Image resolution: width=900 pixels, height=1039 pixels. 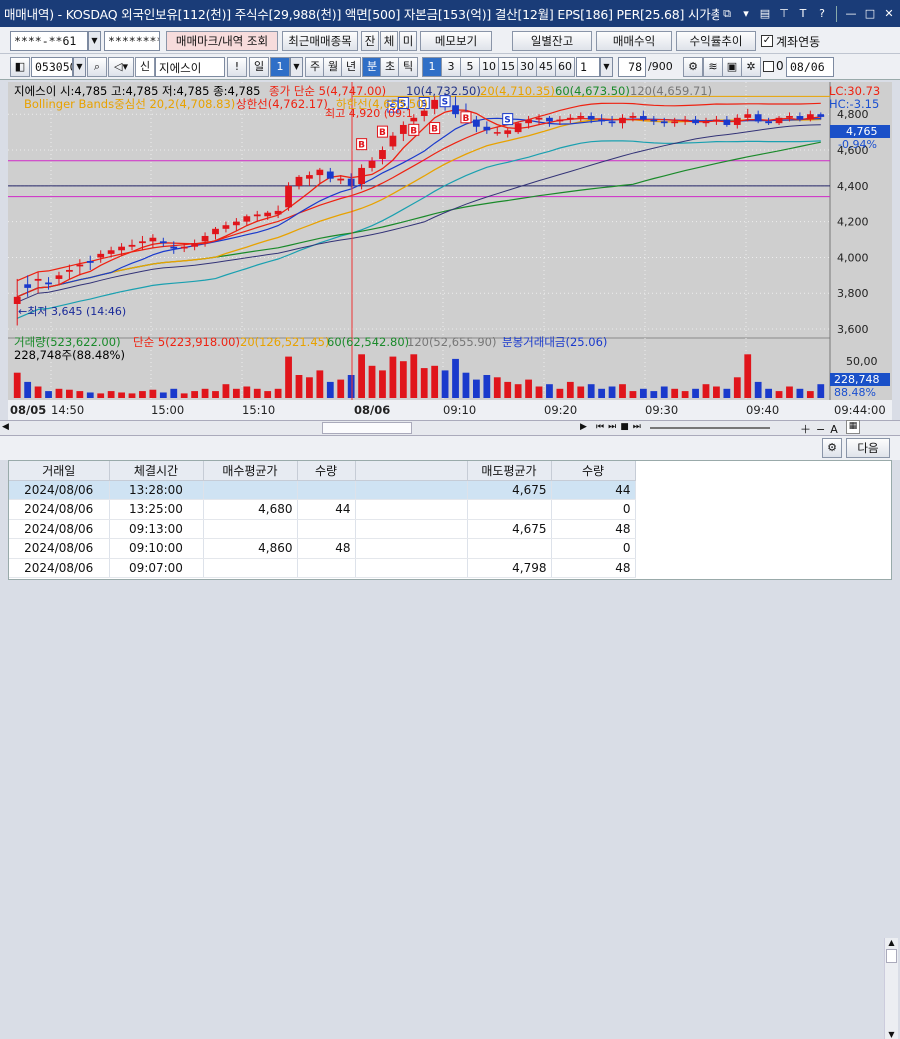 What do you see at coordinates (390, 67) in the screenshot?
I see `second-button: 초` at bounding box center [390, 67].